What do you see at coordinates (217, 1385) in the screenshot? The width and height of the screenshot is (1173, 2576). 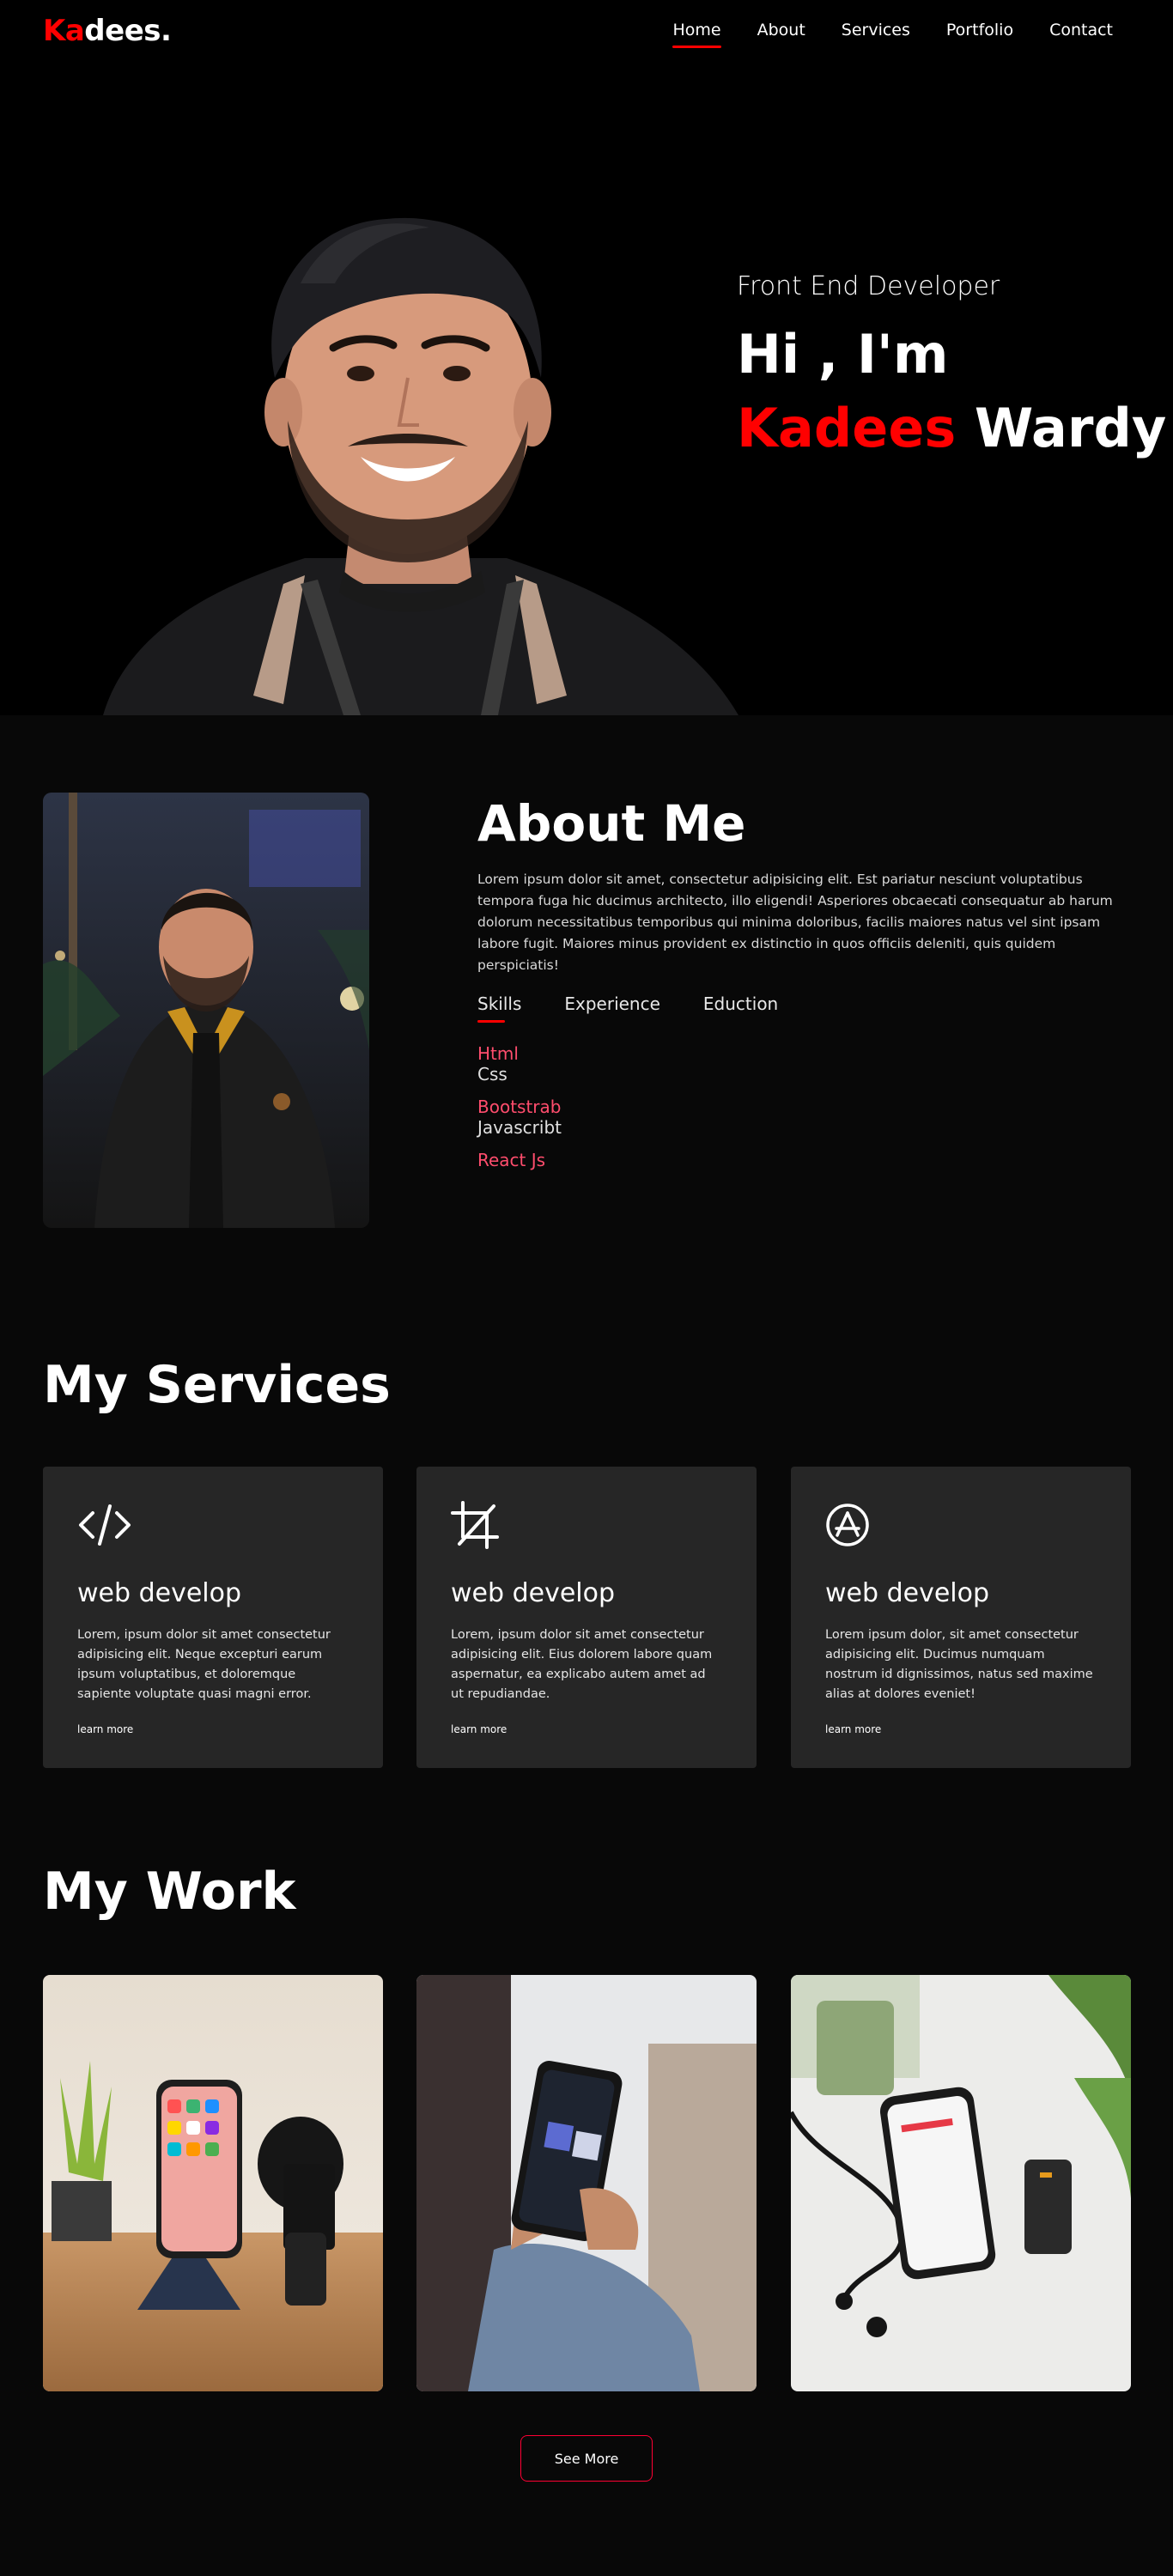 I see `services-title: My Services` at bounding box center [217, 1385].